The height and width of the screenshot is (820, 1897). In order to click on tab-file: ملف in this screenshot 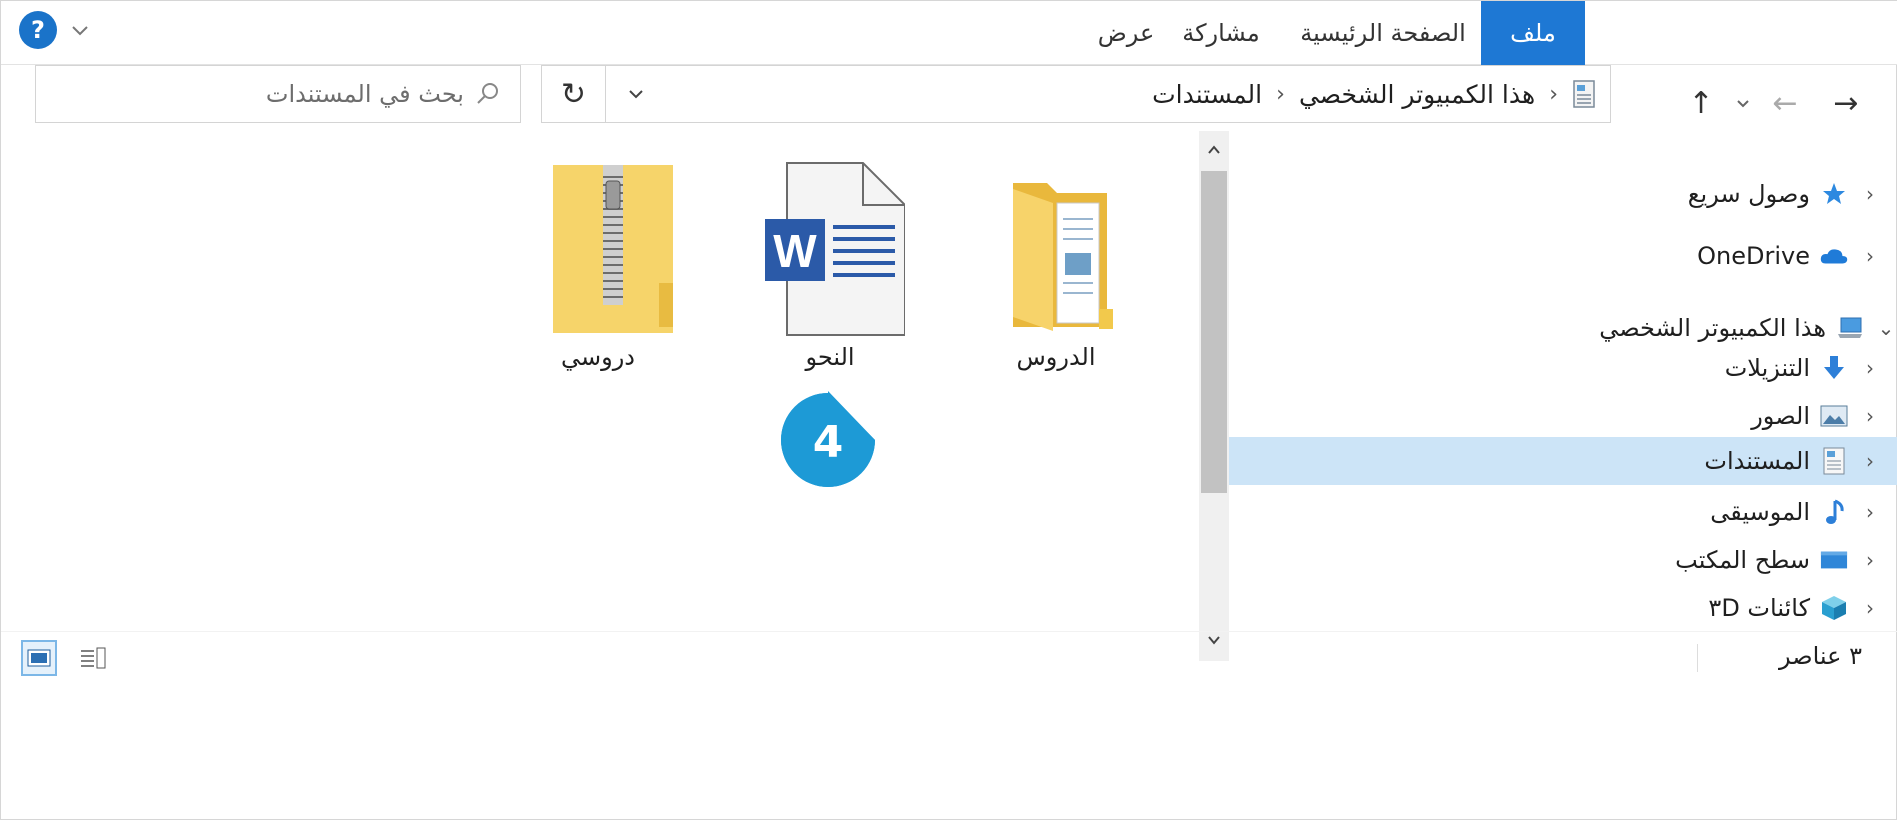, I will do `click(1533, 33)`.